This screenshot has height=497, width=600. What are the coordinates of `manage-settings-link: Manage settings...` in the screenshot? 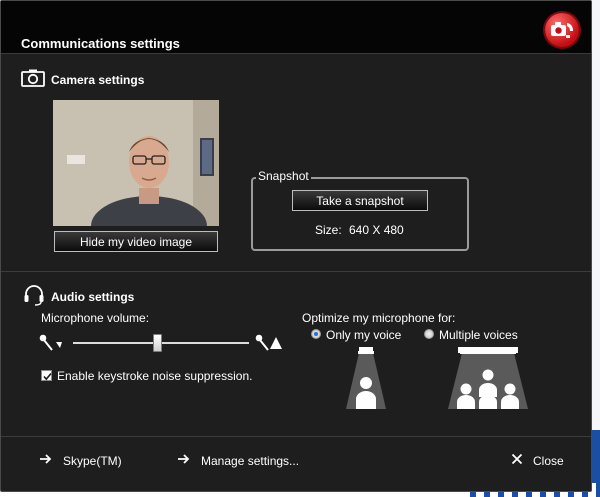 It's located at (238, 460).